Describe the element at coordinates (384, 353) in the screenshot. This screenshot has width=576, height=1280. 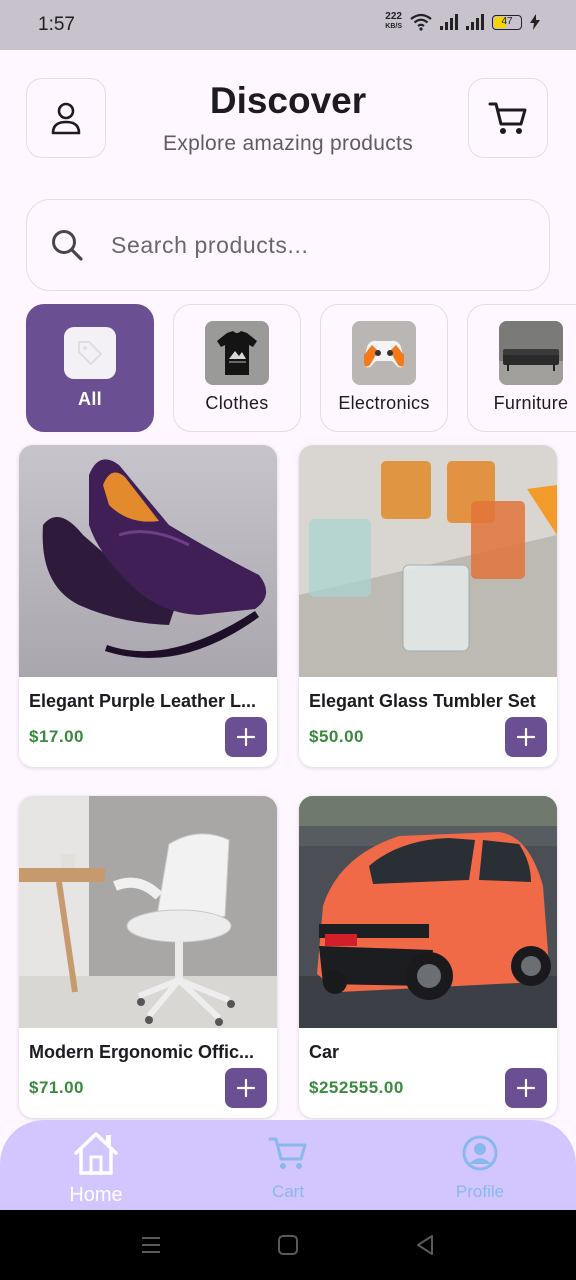
I see `gamepad-thumbnail` at that location.